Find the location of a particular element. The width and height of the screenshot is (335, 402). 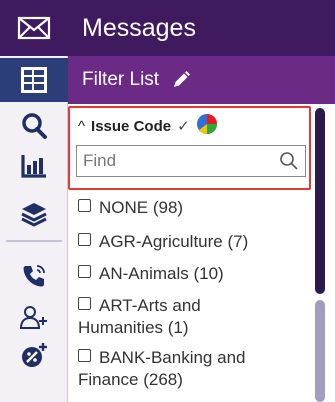

list-item: NONE (98) is located at coordinates (188, 208).